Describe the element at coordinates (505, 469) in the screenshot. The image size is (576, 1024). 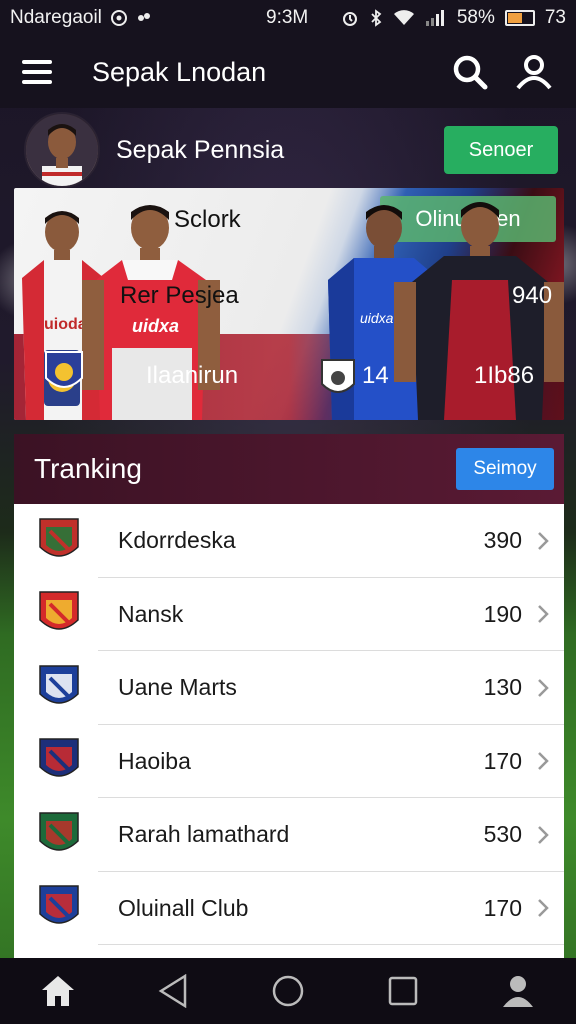
I see `ranking-see-more-button: Seimoy` at that location.